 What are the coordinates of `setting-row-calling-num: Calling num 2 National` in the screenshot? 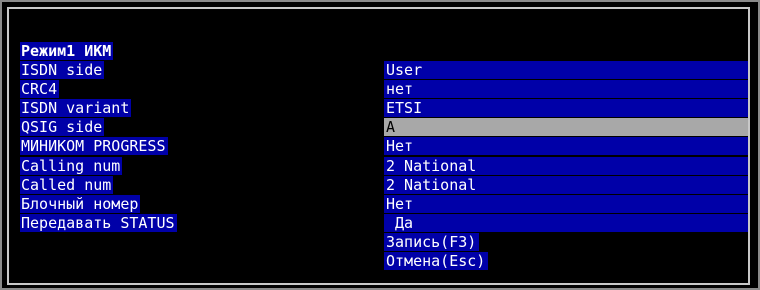 It's located at (386, 166).